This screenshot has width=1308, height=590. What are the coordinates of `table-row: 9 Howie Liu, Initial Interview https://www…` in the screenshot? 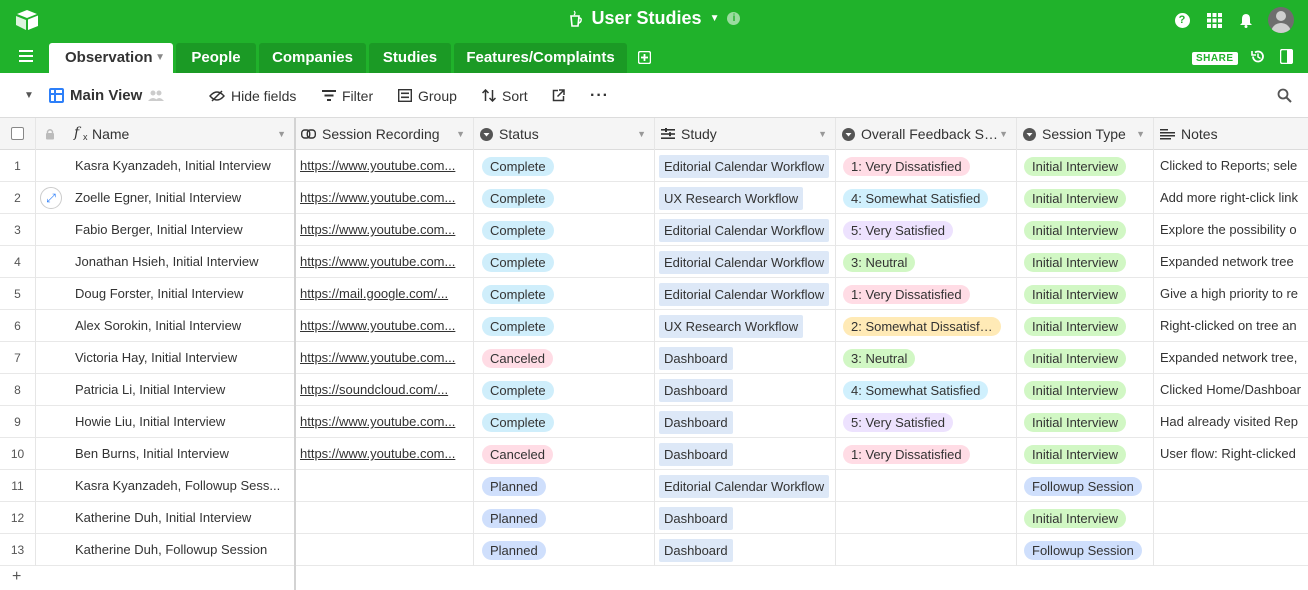 It's located at (654, 422).